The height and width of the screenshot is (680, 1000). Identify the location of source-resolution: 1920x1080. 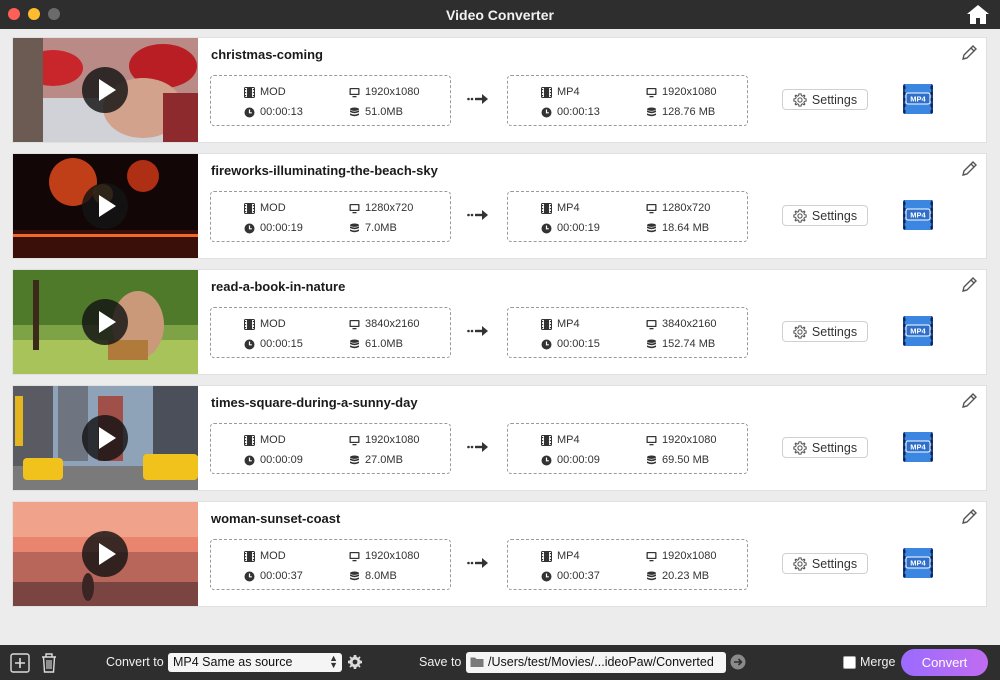
(384, 92).